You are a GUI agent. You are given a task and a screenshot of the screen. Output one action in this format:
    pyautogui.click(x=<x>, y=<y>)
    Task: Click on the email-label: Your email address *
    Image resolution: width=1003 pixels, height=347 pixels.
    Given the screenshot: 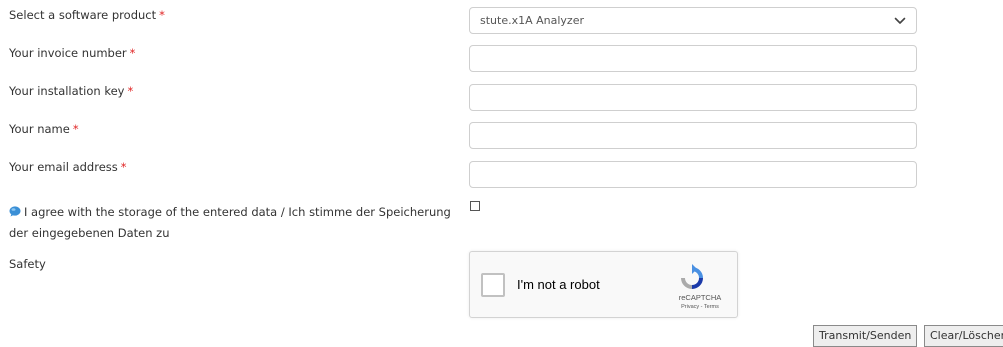 What is the action you would take?
    pyautogui.click(x=68, y=167)
    